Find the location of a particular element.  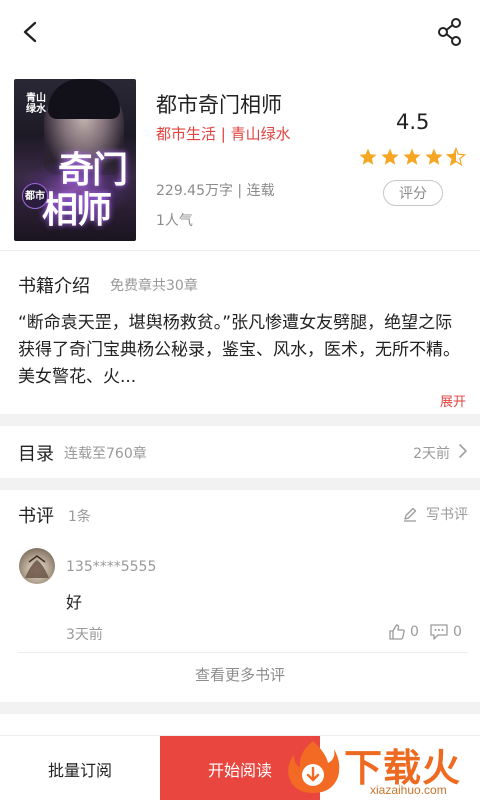

book-word-count: 229.45万字 | 连载 is located at coordinates (215, 191).